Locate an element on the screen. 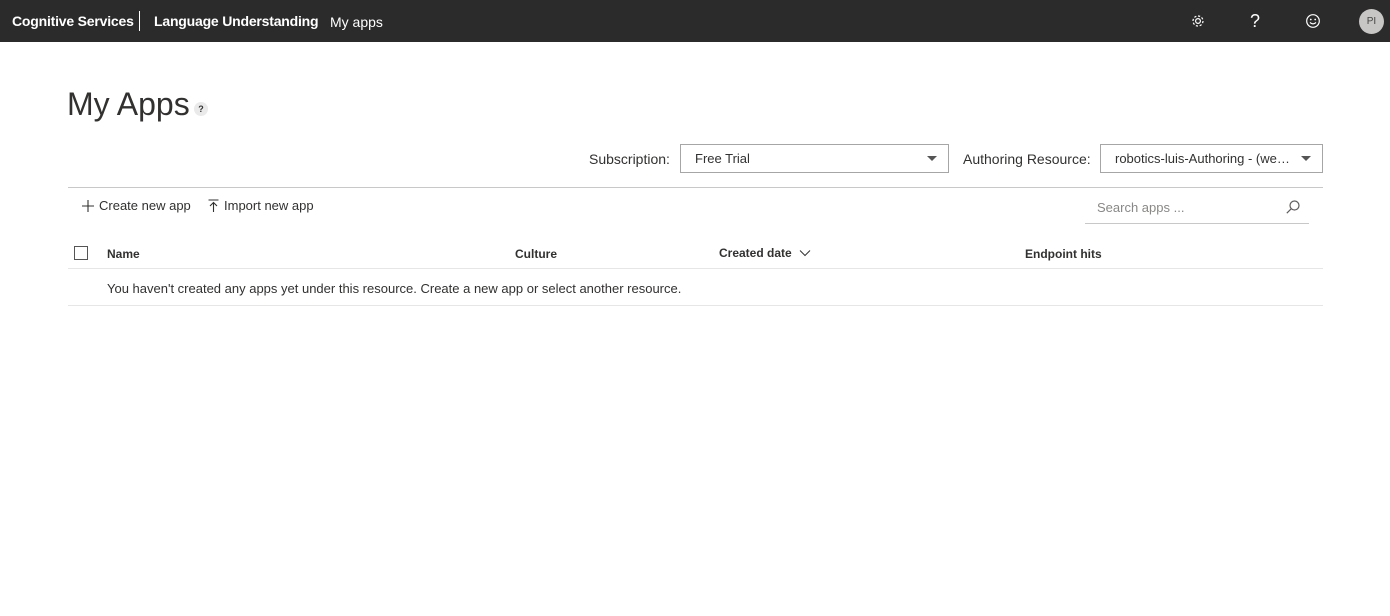  gear-icon is located at coordinates (1198, 21).